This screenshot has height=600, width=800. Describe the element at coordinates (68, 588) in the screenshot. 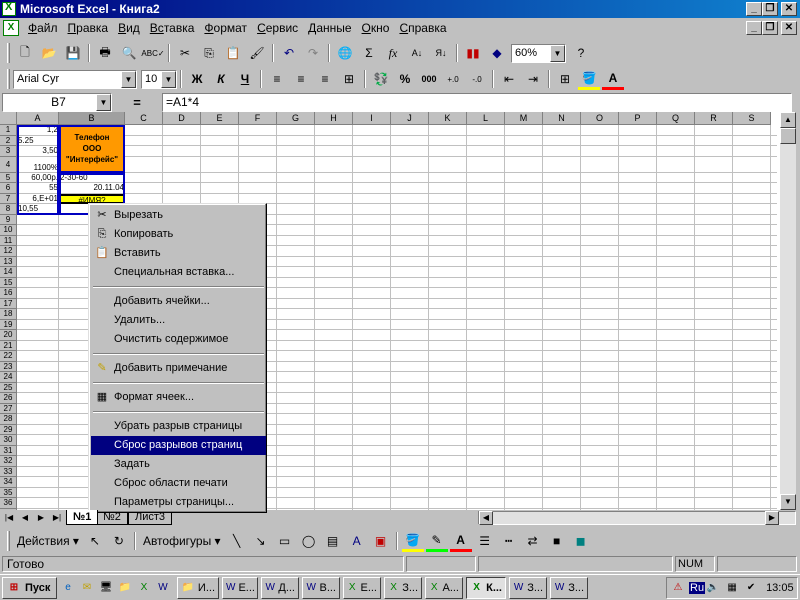

I see `ie-icon: e` at that location.